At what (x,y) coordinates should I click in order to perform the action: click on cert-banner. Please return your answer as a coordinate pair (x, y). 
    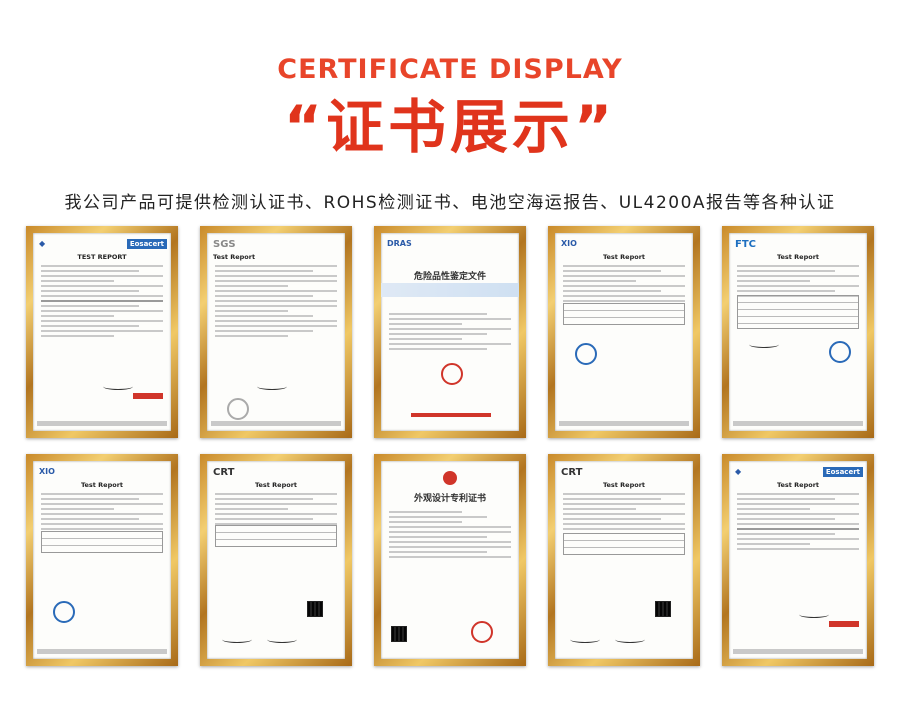
    Looking at the image, I should click on (450, 290).